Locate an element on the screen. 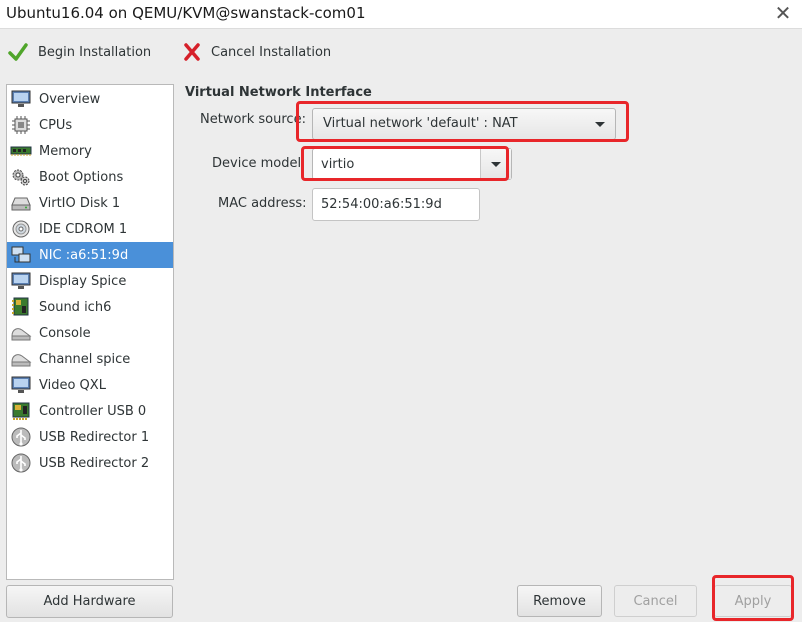 This screenshot has height=622, width=802. cancel-installation-label: Cancel Installation is located at coordinates (271, 52).